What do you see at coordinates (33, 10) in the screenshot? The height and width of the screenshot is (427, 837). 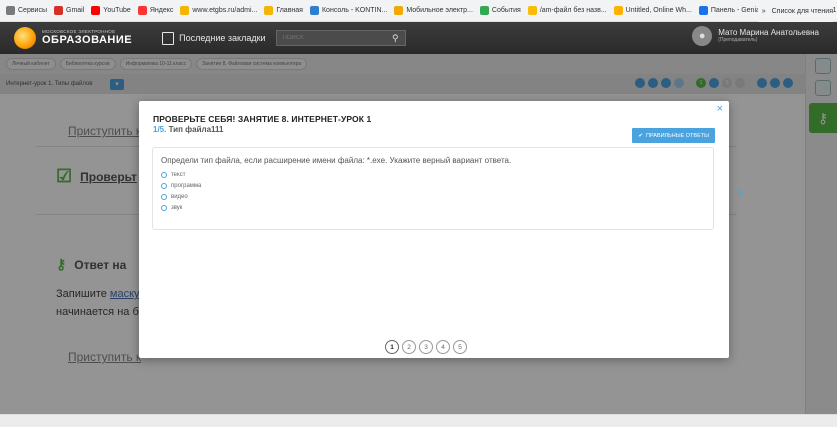 I see `bookmark-label: Сервисы` at bounding box center [33, 10].